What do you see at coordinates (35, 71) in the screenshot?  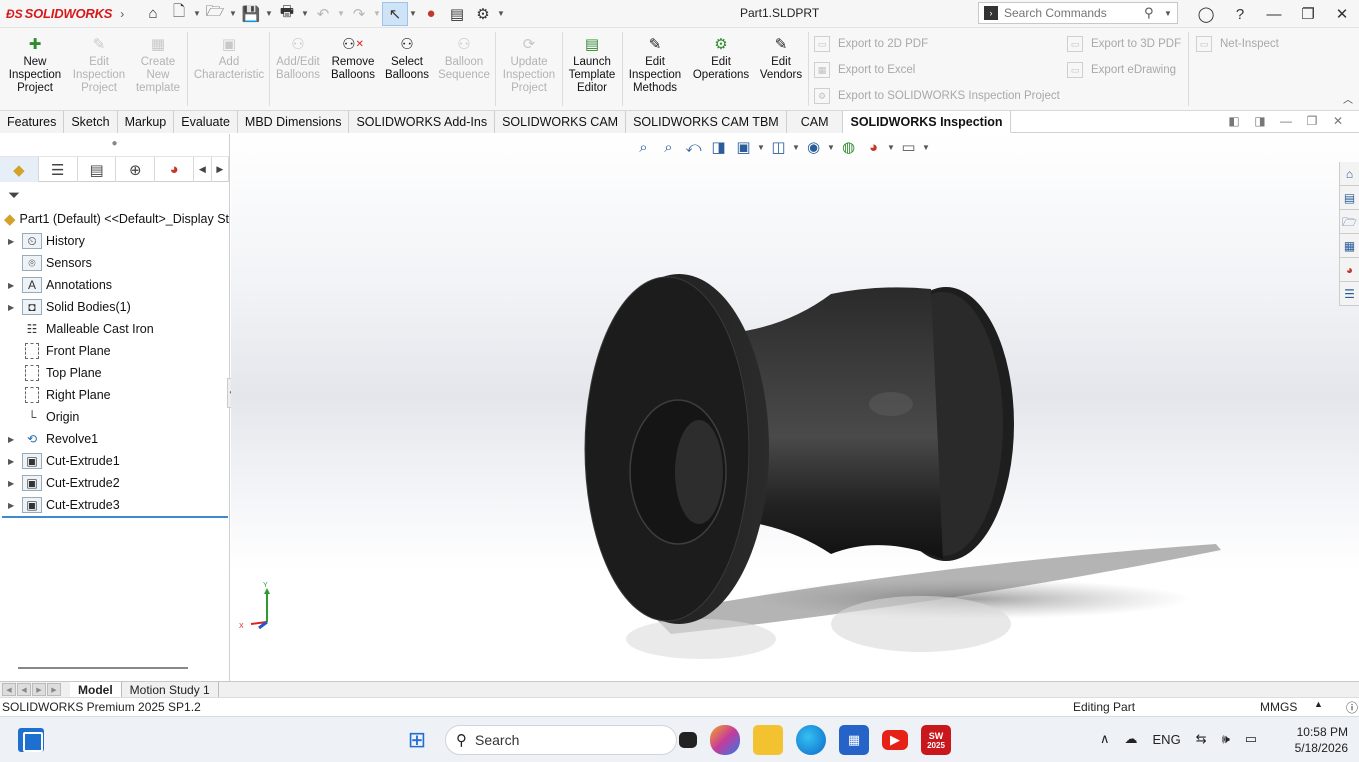 I see `new-inspection-project-button: ✚ New Inspection Project` at bounding box center [35, 71].